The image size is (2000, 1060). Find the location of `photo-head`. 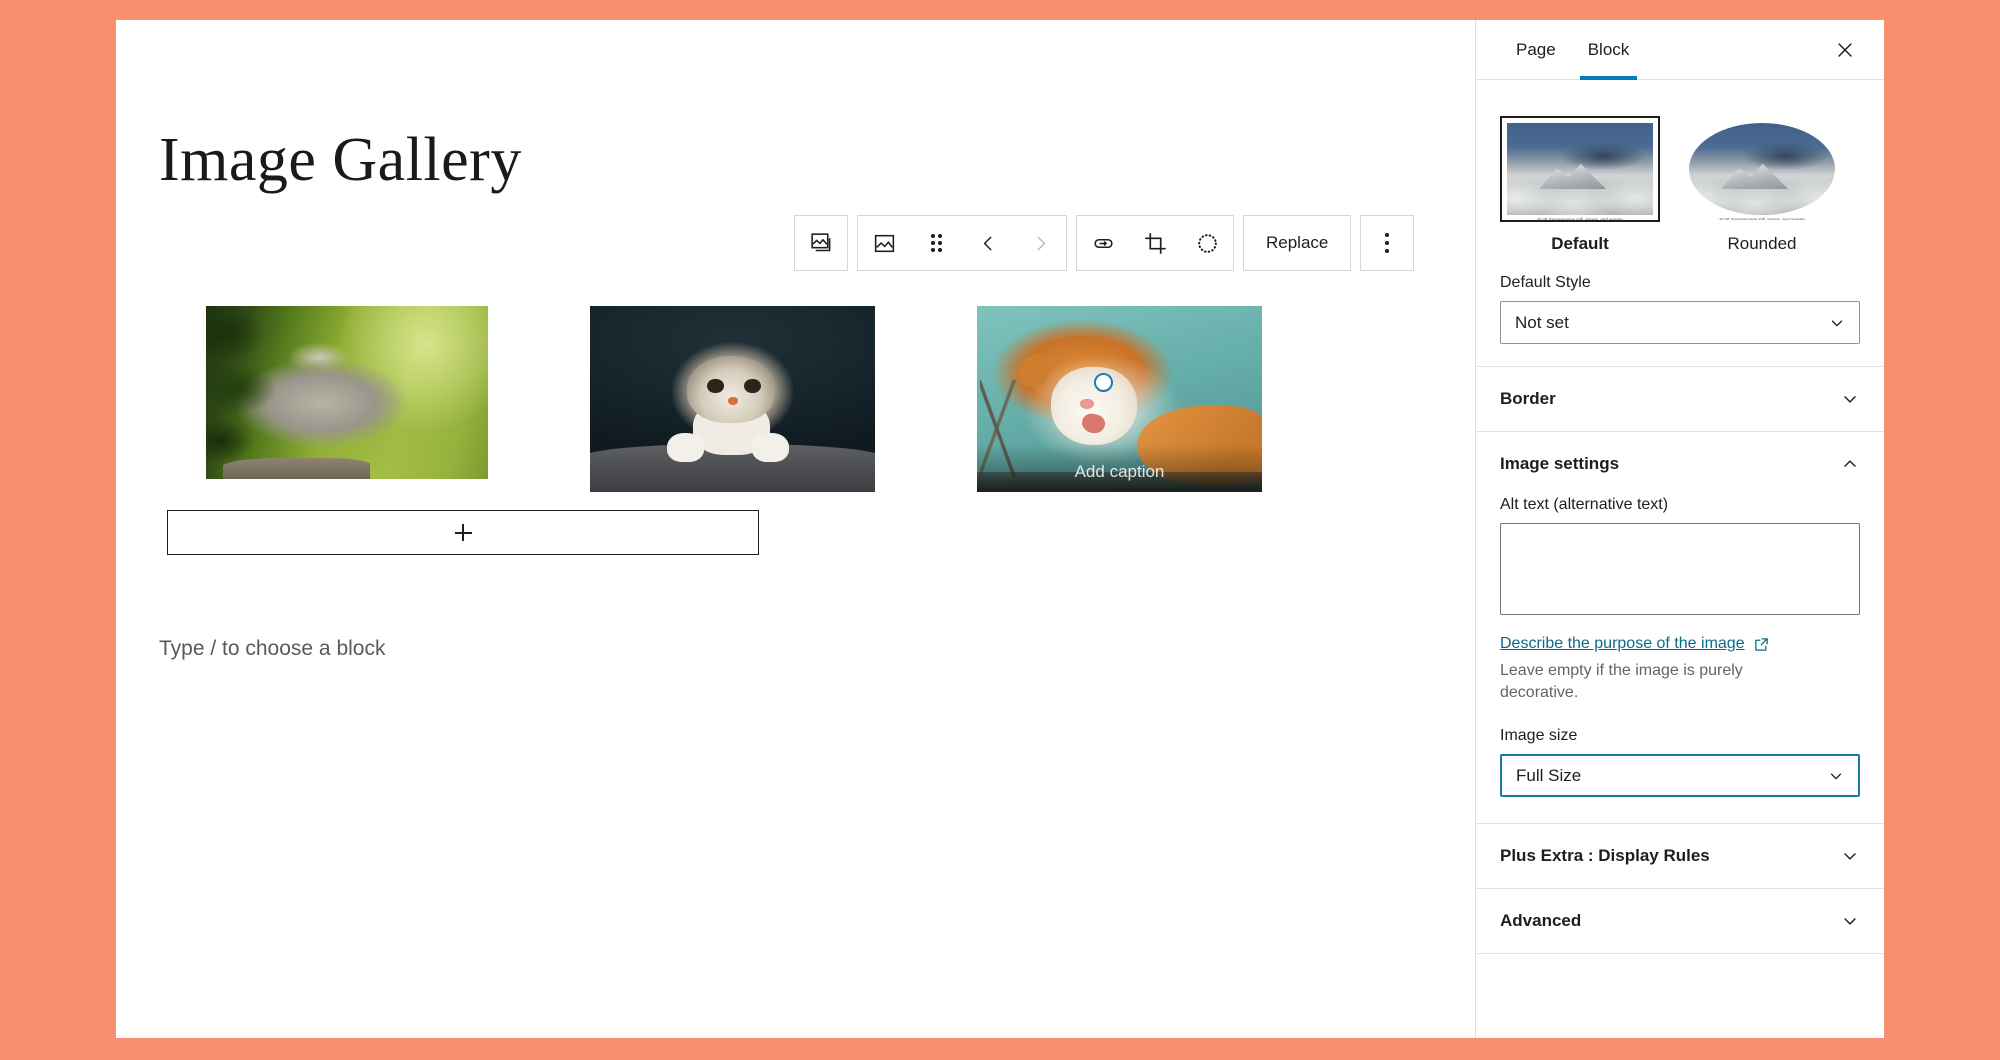

photo-head is located at coordinates (731, 390).